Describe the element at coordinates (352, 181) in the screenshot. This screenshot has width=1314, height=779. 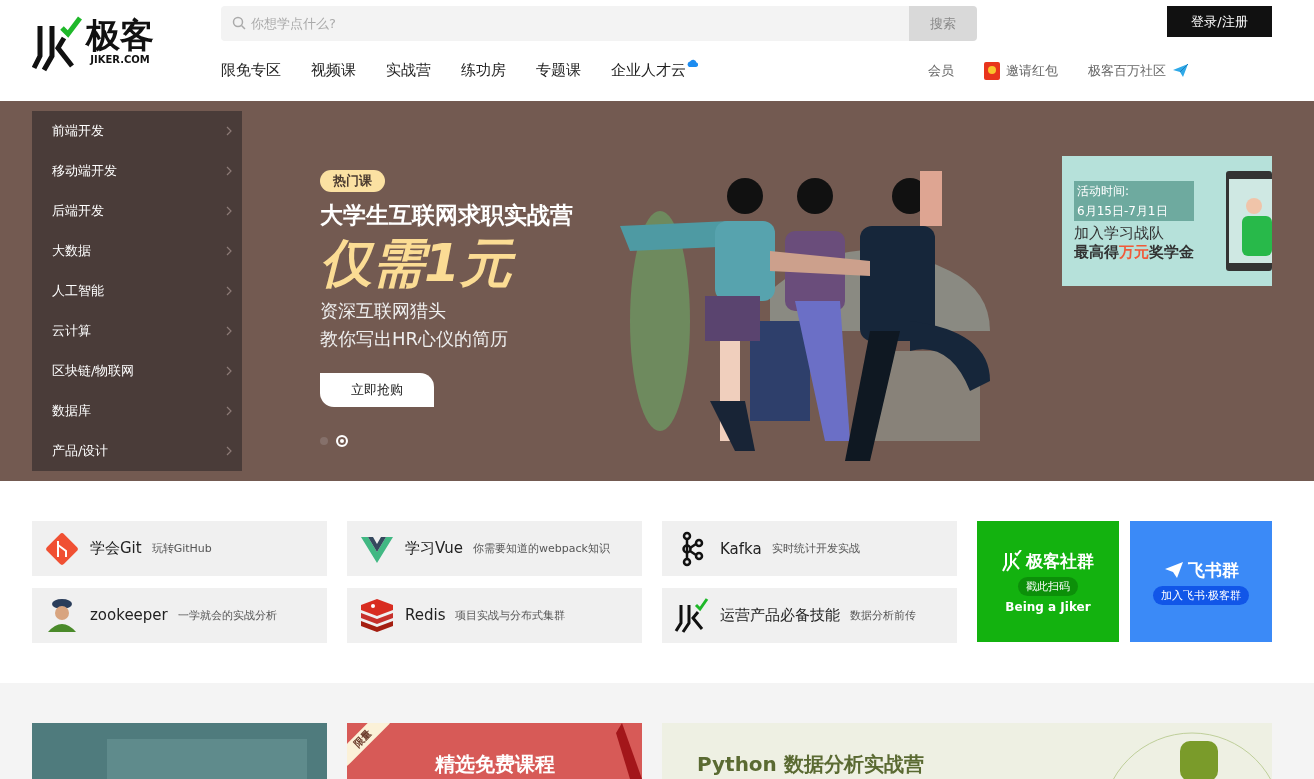
I see `hot-tag: 热门课` at that location.